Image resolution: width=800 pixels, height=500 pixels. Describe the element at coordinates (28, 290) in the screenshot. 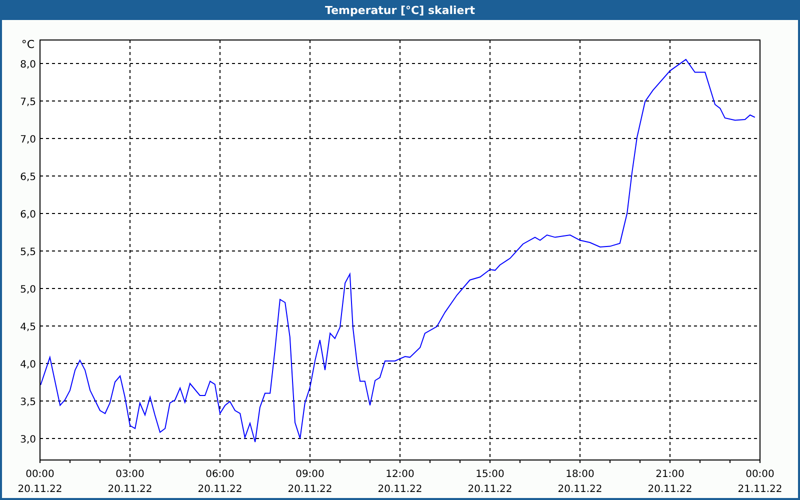

I see `y-tick-label: 5,0` at that location.